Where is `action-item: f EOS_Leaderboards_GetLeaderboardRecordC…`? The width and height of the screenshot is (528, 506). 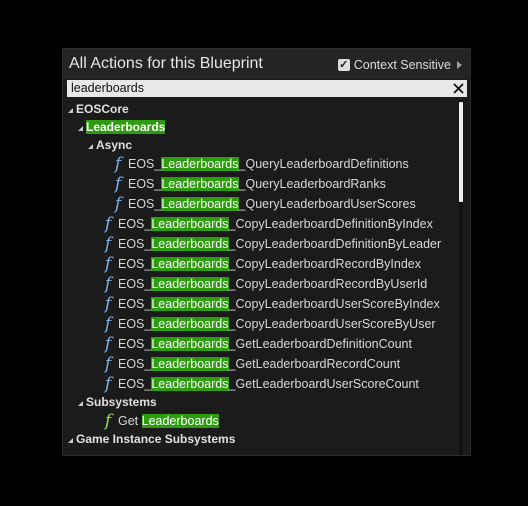 action-item: f EOS_Leaderboards_GetLeaderboardRecordC… is located at coordinates (260, 364).